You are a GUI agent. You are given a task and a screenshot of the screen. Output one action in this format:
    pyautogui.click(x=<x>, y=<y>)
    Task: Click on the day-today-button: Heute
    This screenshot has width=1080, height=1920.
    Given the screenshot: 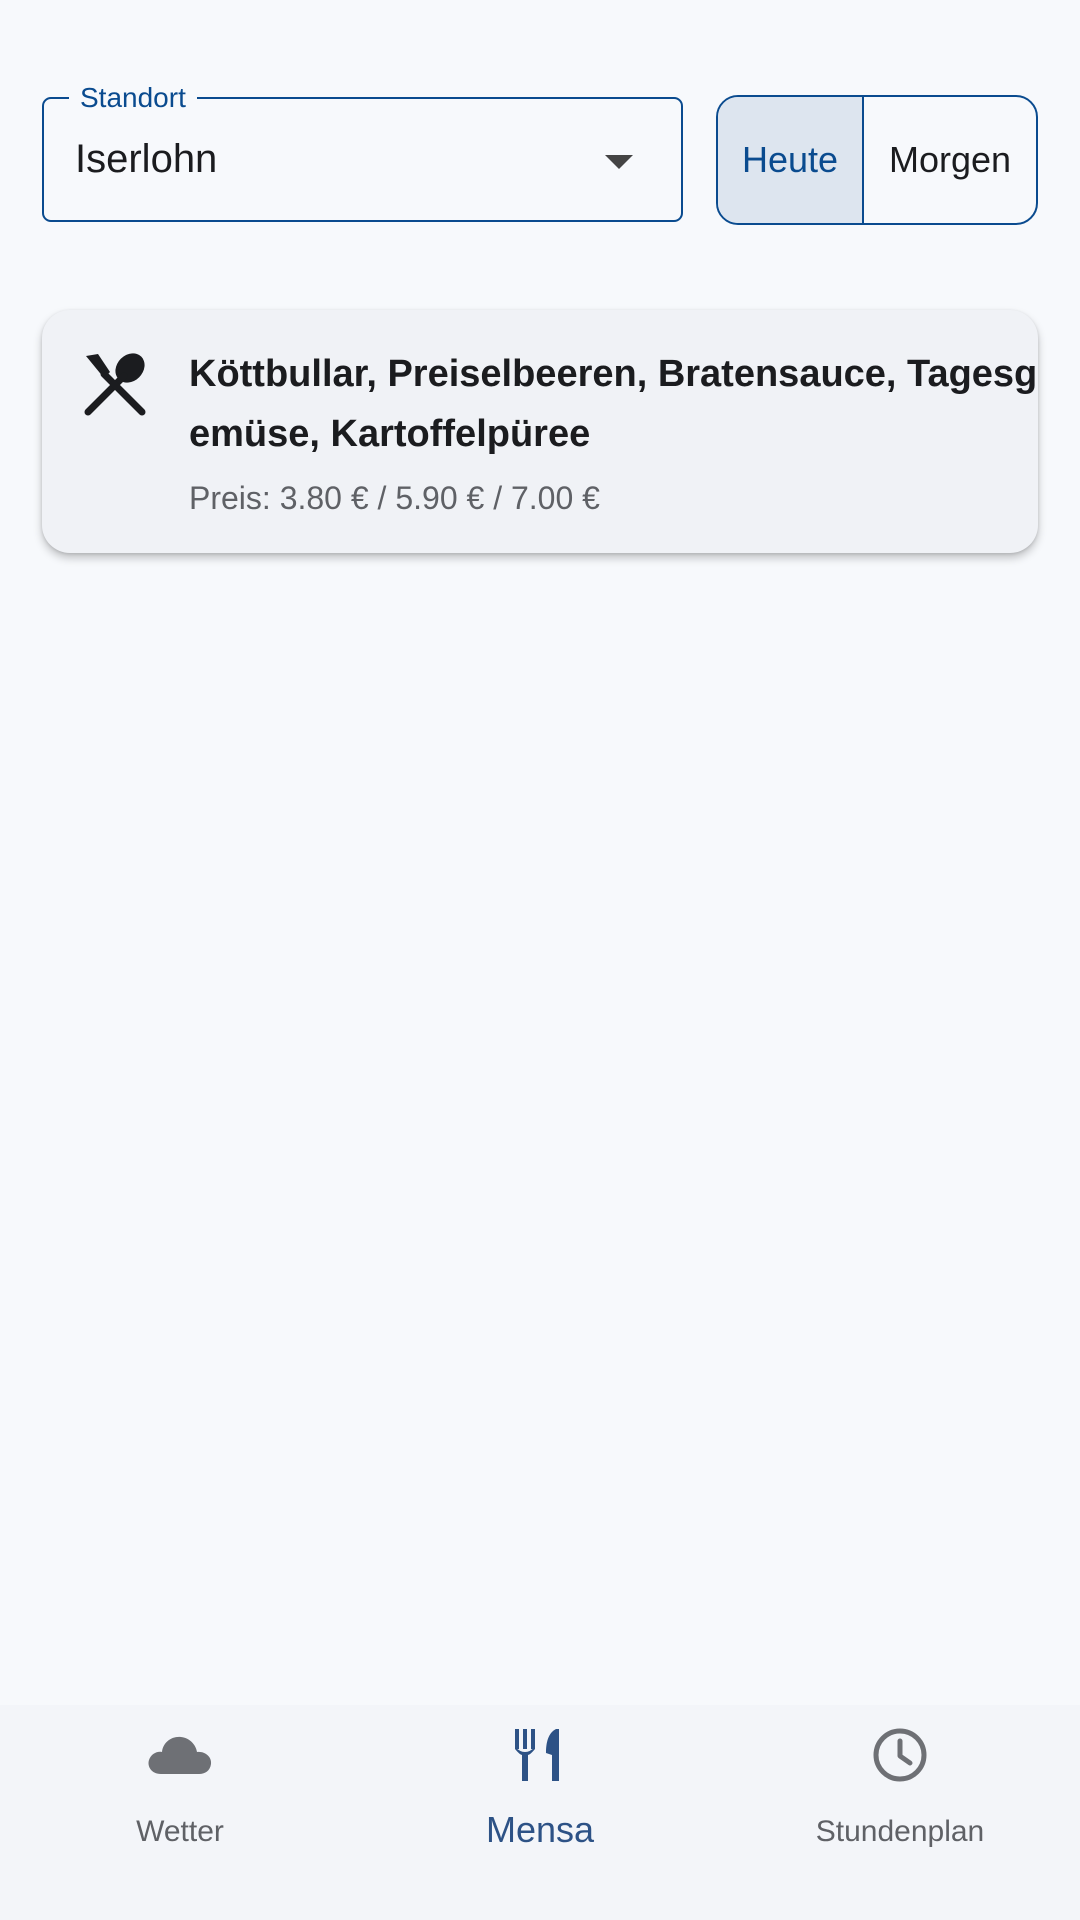 What is the action you would take?
    pyautogui.click(x=791, y=160)
    